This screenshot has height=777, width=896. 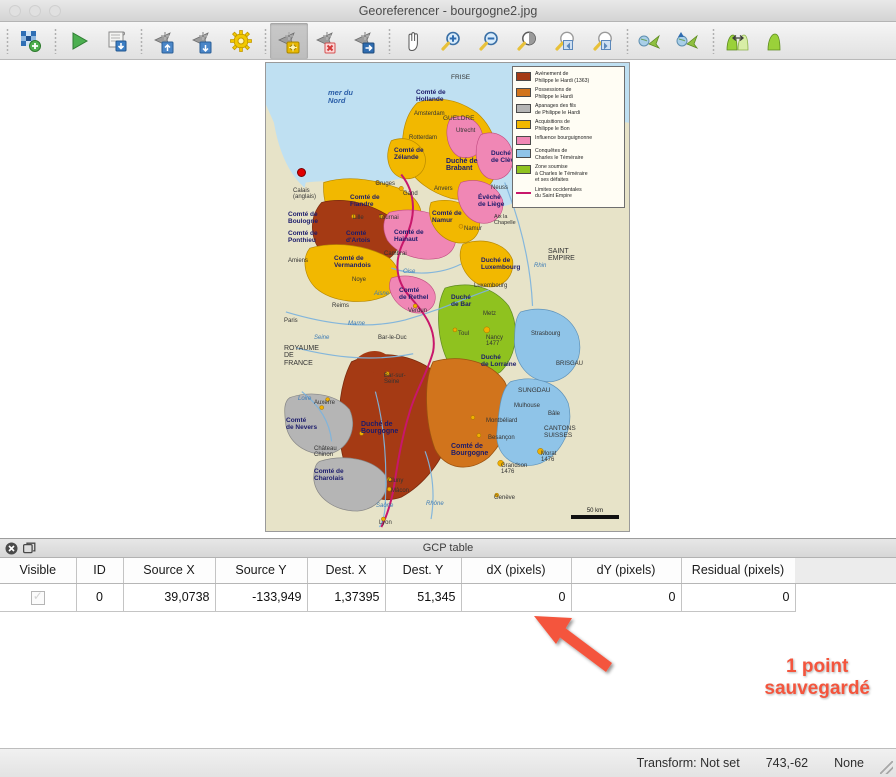 I want to click on window-titlebar: Georeferencer - bourgogne2.jpg, so click(x=448, y=11).